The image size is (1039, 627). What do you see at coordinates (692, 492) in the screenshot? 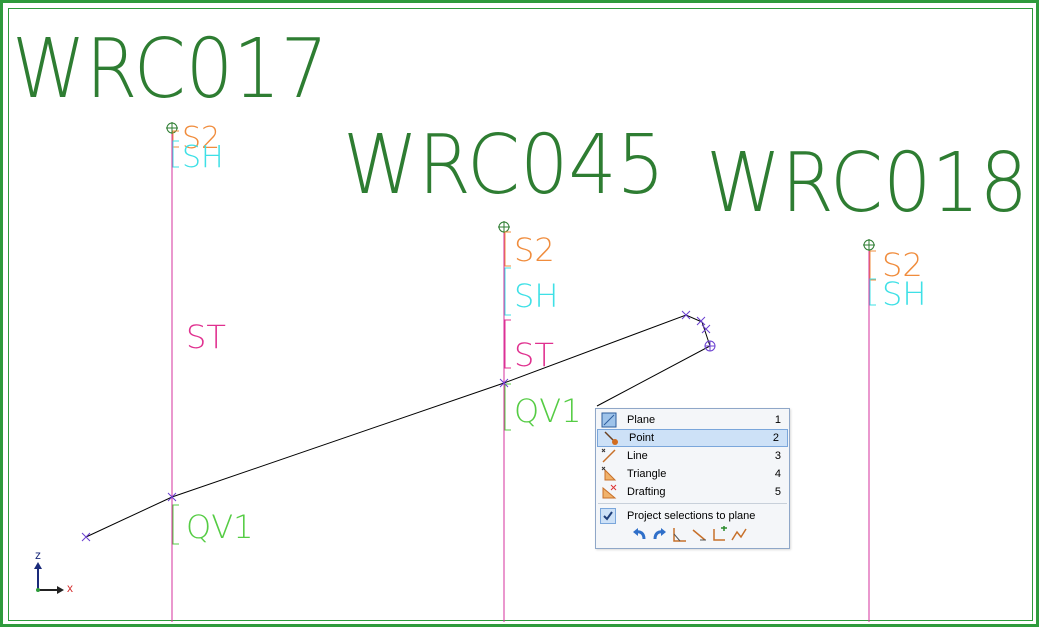
I see `menu-item-drafting: Drafting 5` at bounding box center [692, 492].